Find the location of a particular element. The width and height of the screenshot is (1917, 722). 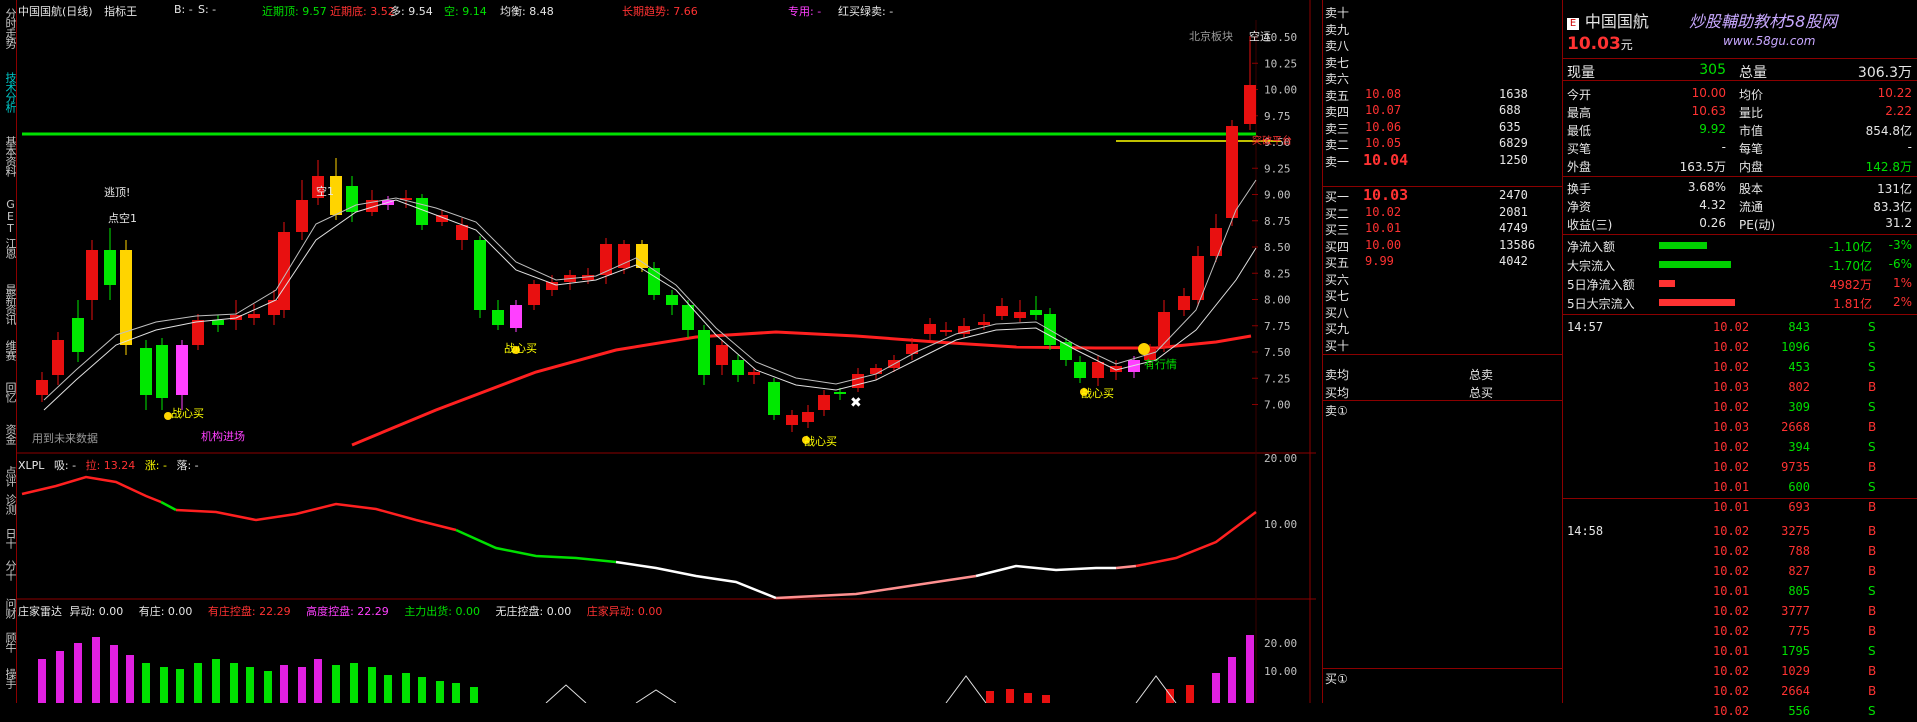

left-tab-5: 最新资讯 is located at coordinates (8, 304).